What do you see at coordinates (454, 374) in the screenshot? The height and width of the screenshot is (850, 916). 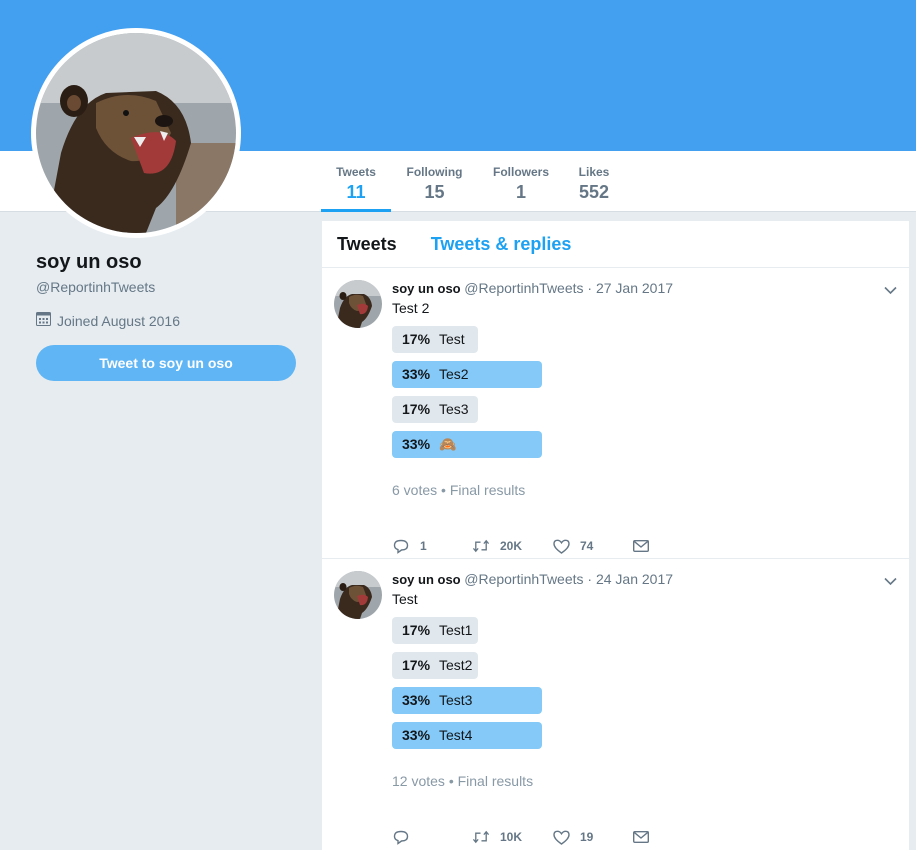 I see `poll-choice-label: Tes2` at bounding box center [454, 374].